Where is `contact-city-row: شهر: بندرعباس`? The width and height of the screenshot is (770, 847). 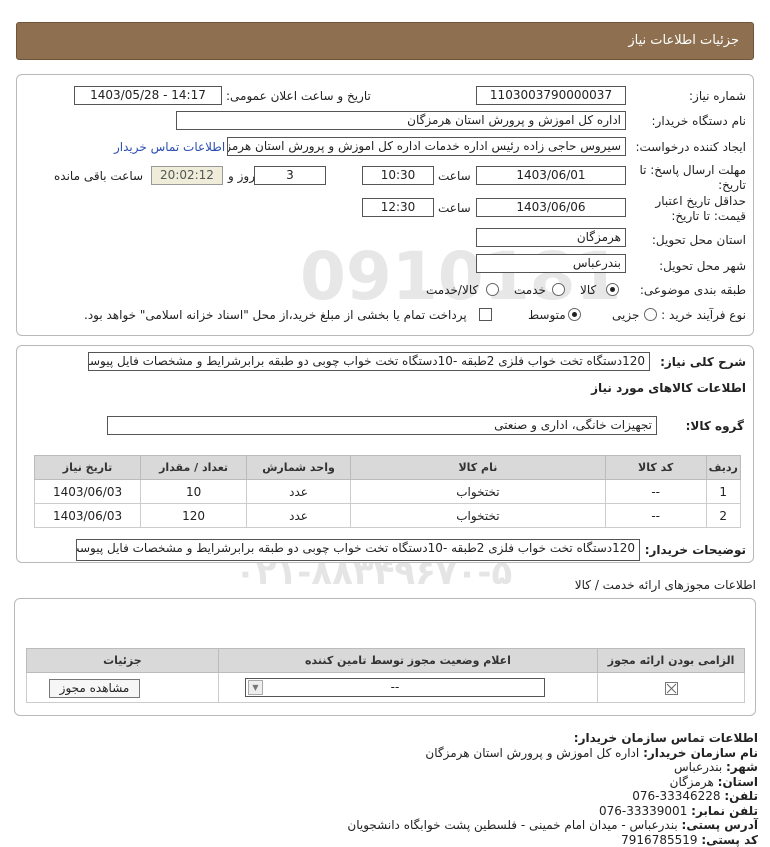 contact-city-row: شهر: بندرعباس is located at coordinates (388, 767).